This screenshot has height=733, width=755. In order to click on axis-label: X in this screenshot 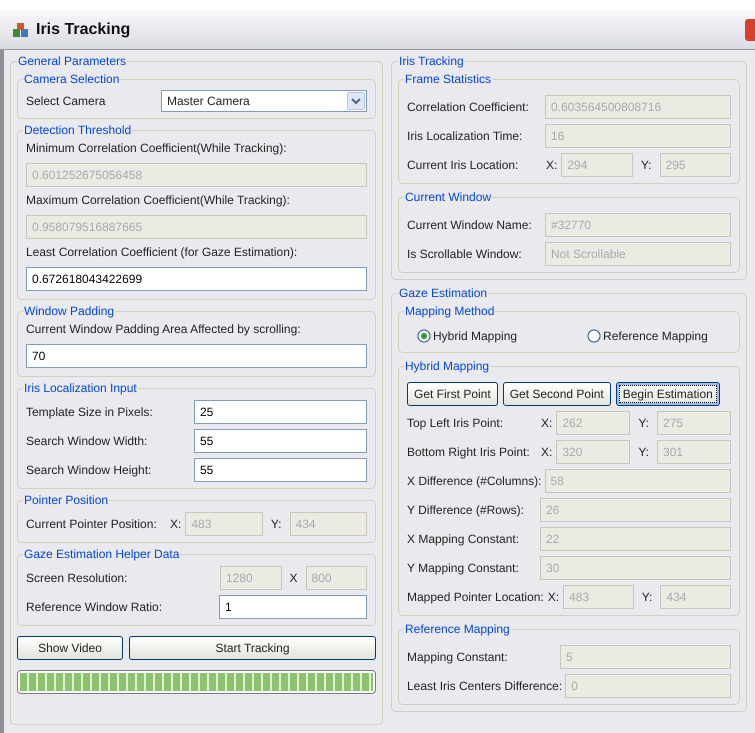, I will do `click(293, 578)`.